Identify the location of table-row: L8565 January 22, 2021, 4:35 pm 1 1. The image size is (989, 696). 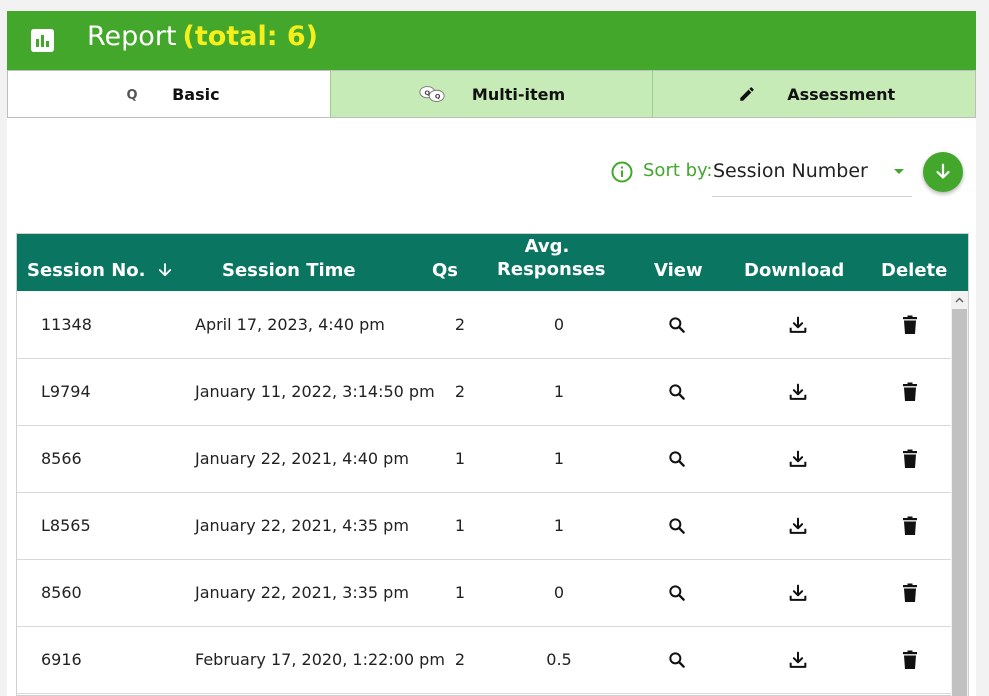
(484, 526).